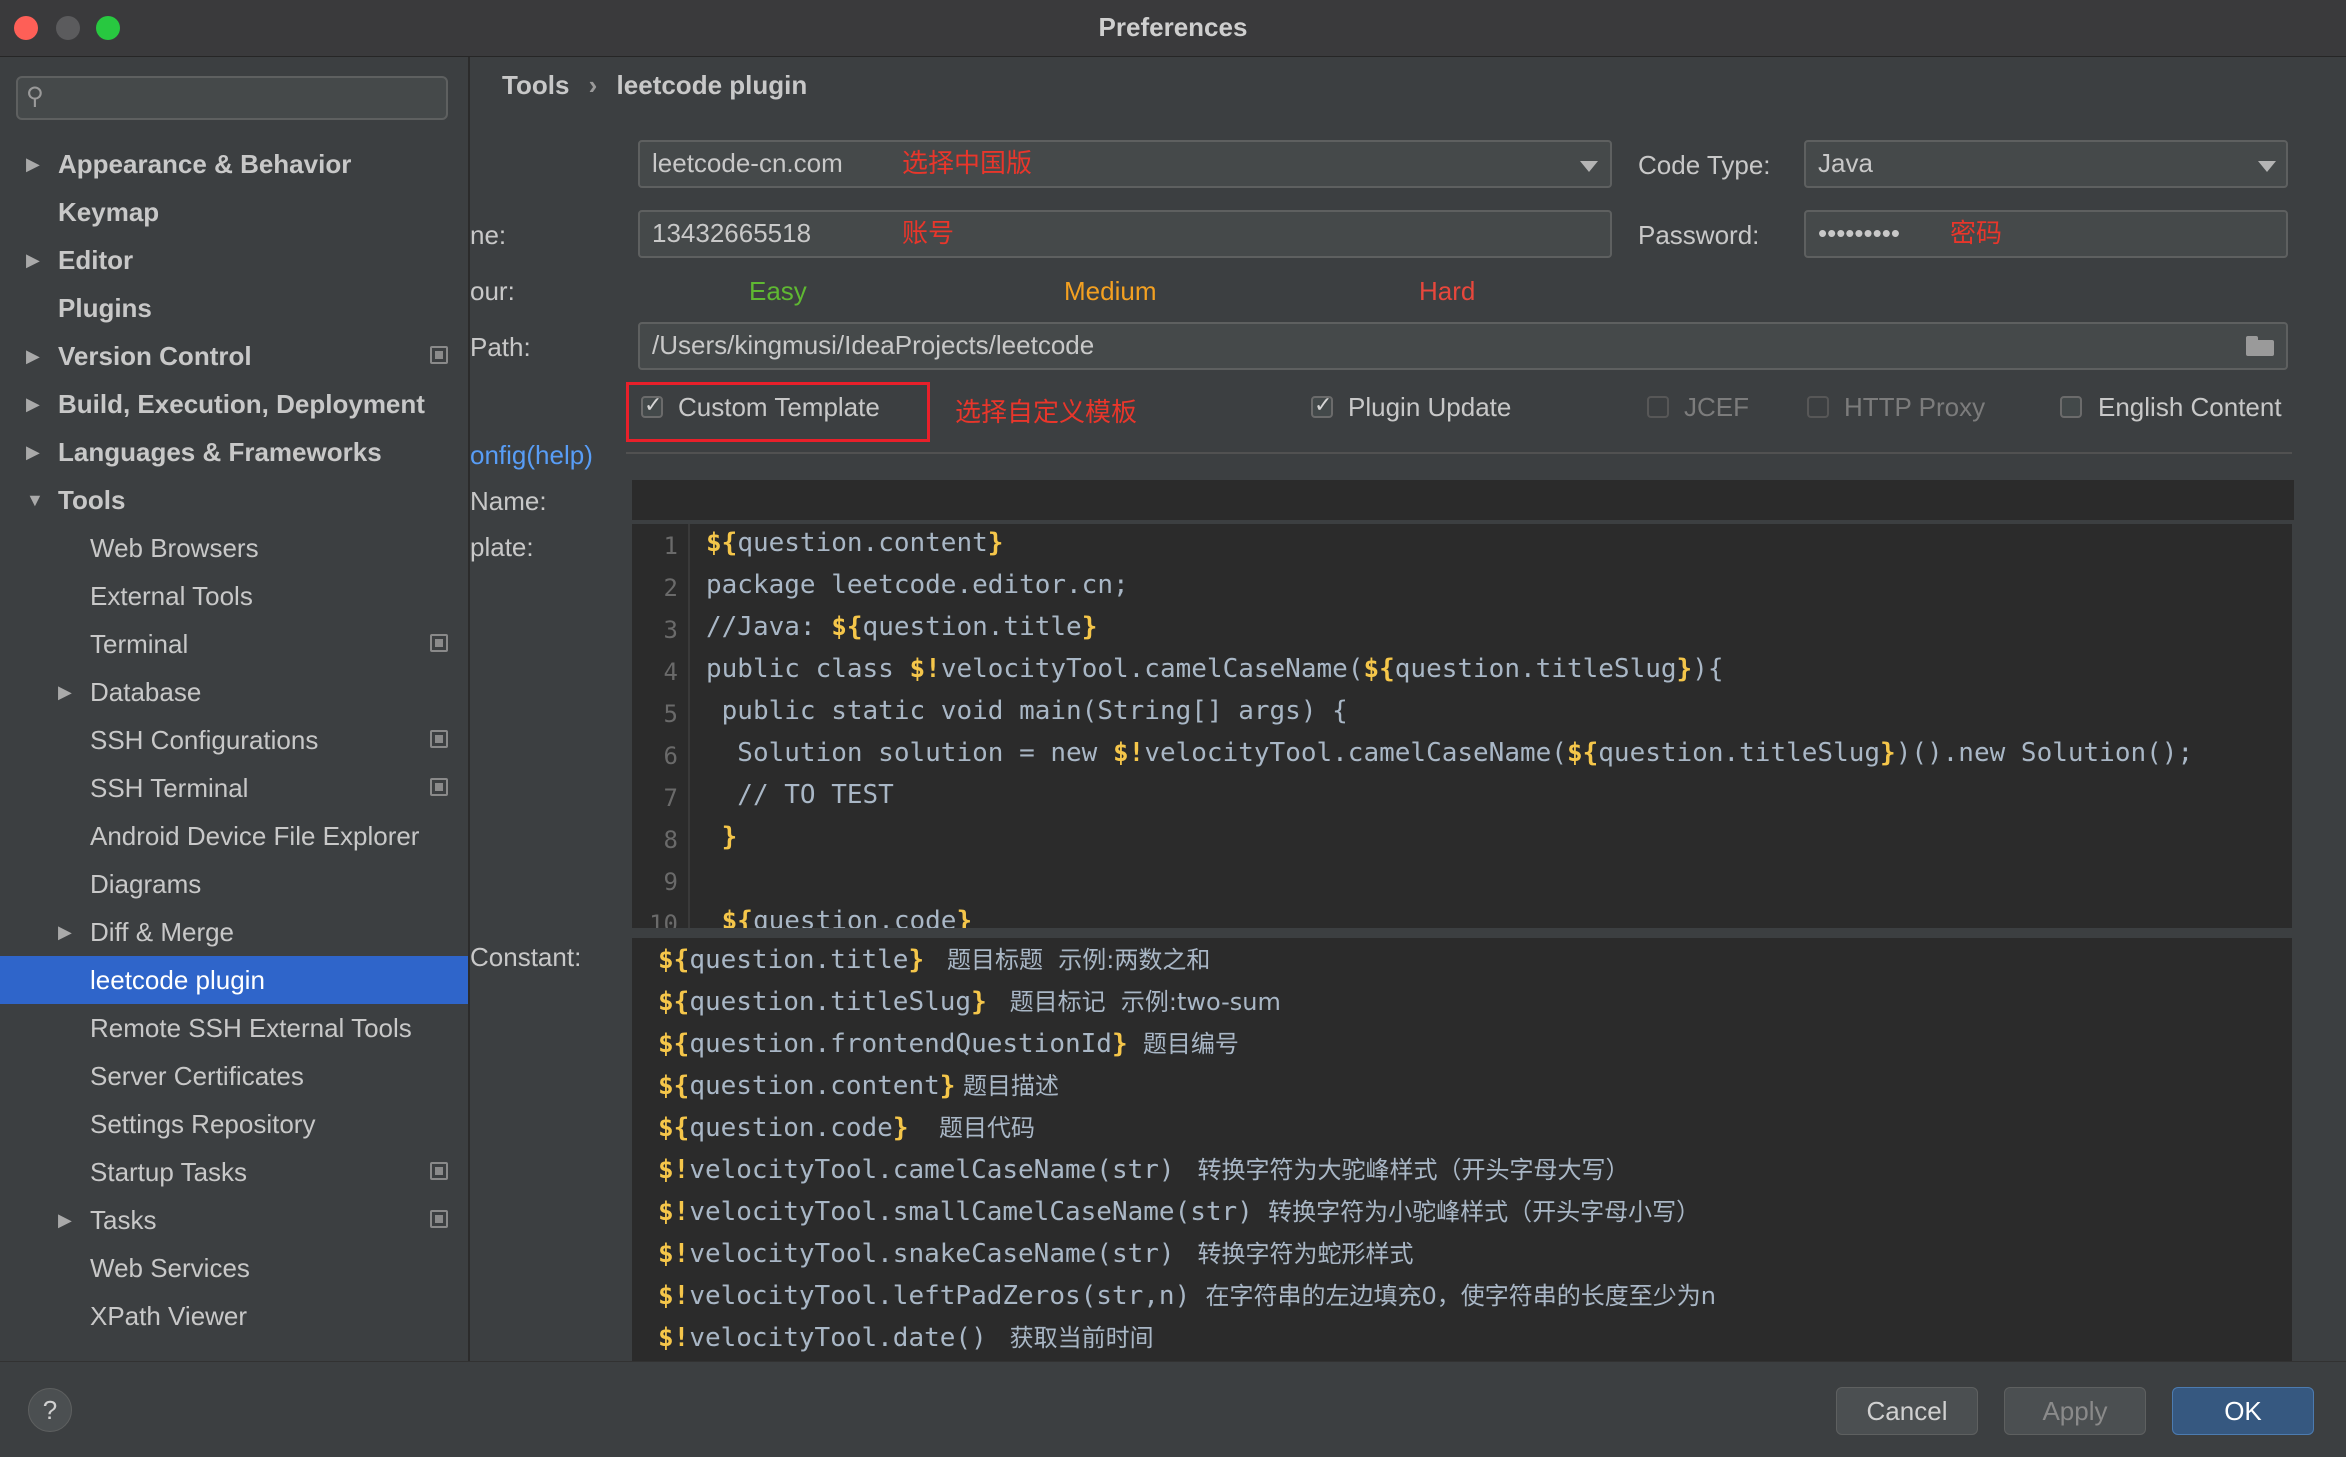 The height and width of the screenshot is (1457, 2346). What do you see at coordinates (232, 98) in the screenshot?
I see `search-input: ⚲` at bounding box center [232, 98].